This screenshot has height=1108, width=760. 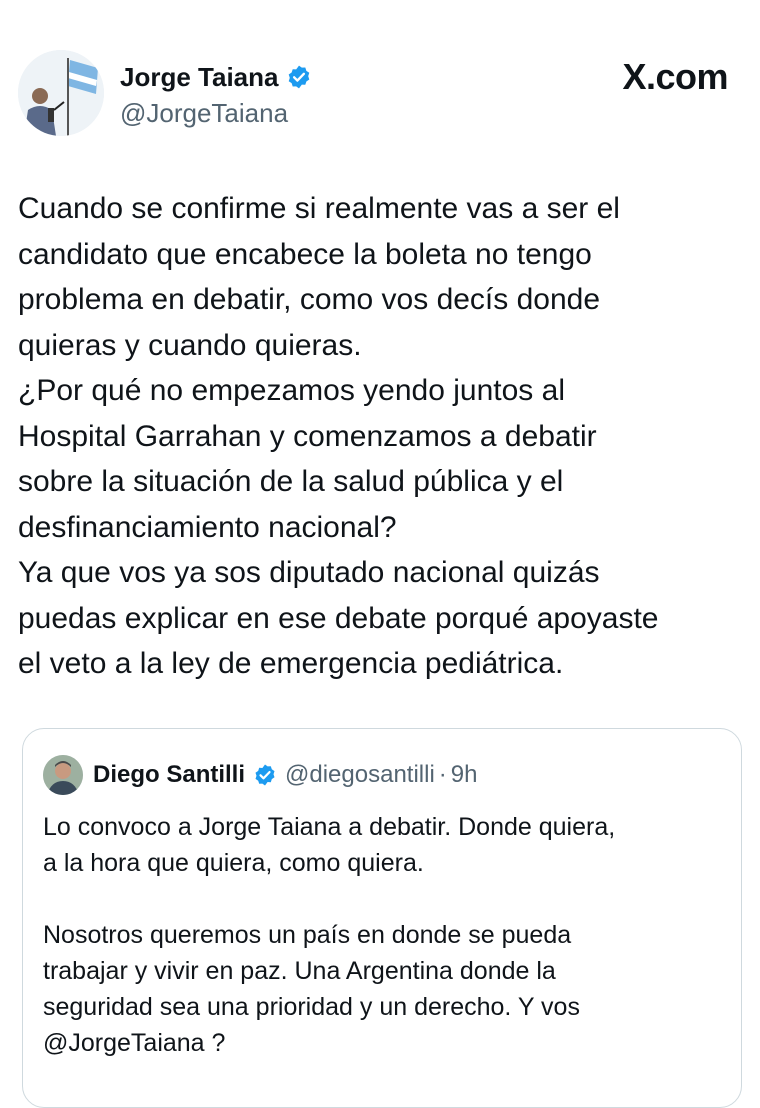 I want to click on profile-photo-icon, so click(x=61, y=93).